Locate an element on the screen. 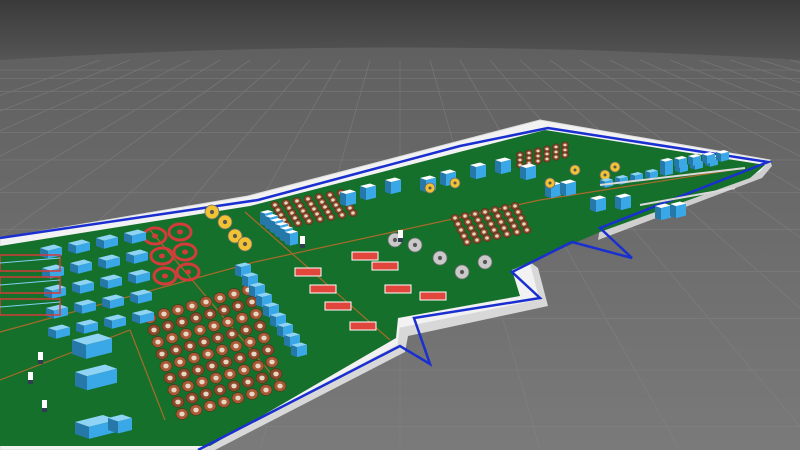  control-cabinet is located at coordinates (120, 424).